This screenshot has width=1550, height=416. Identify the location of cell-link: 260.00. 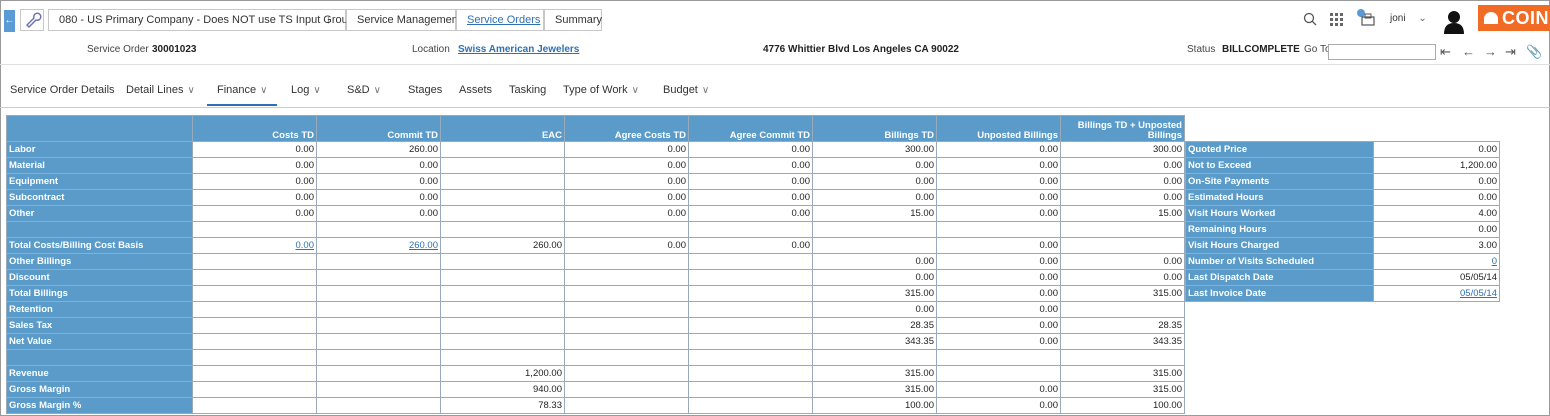
(423, 245).